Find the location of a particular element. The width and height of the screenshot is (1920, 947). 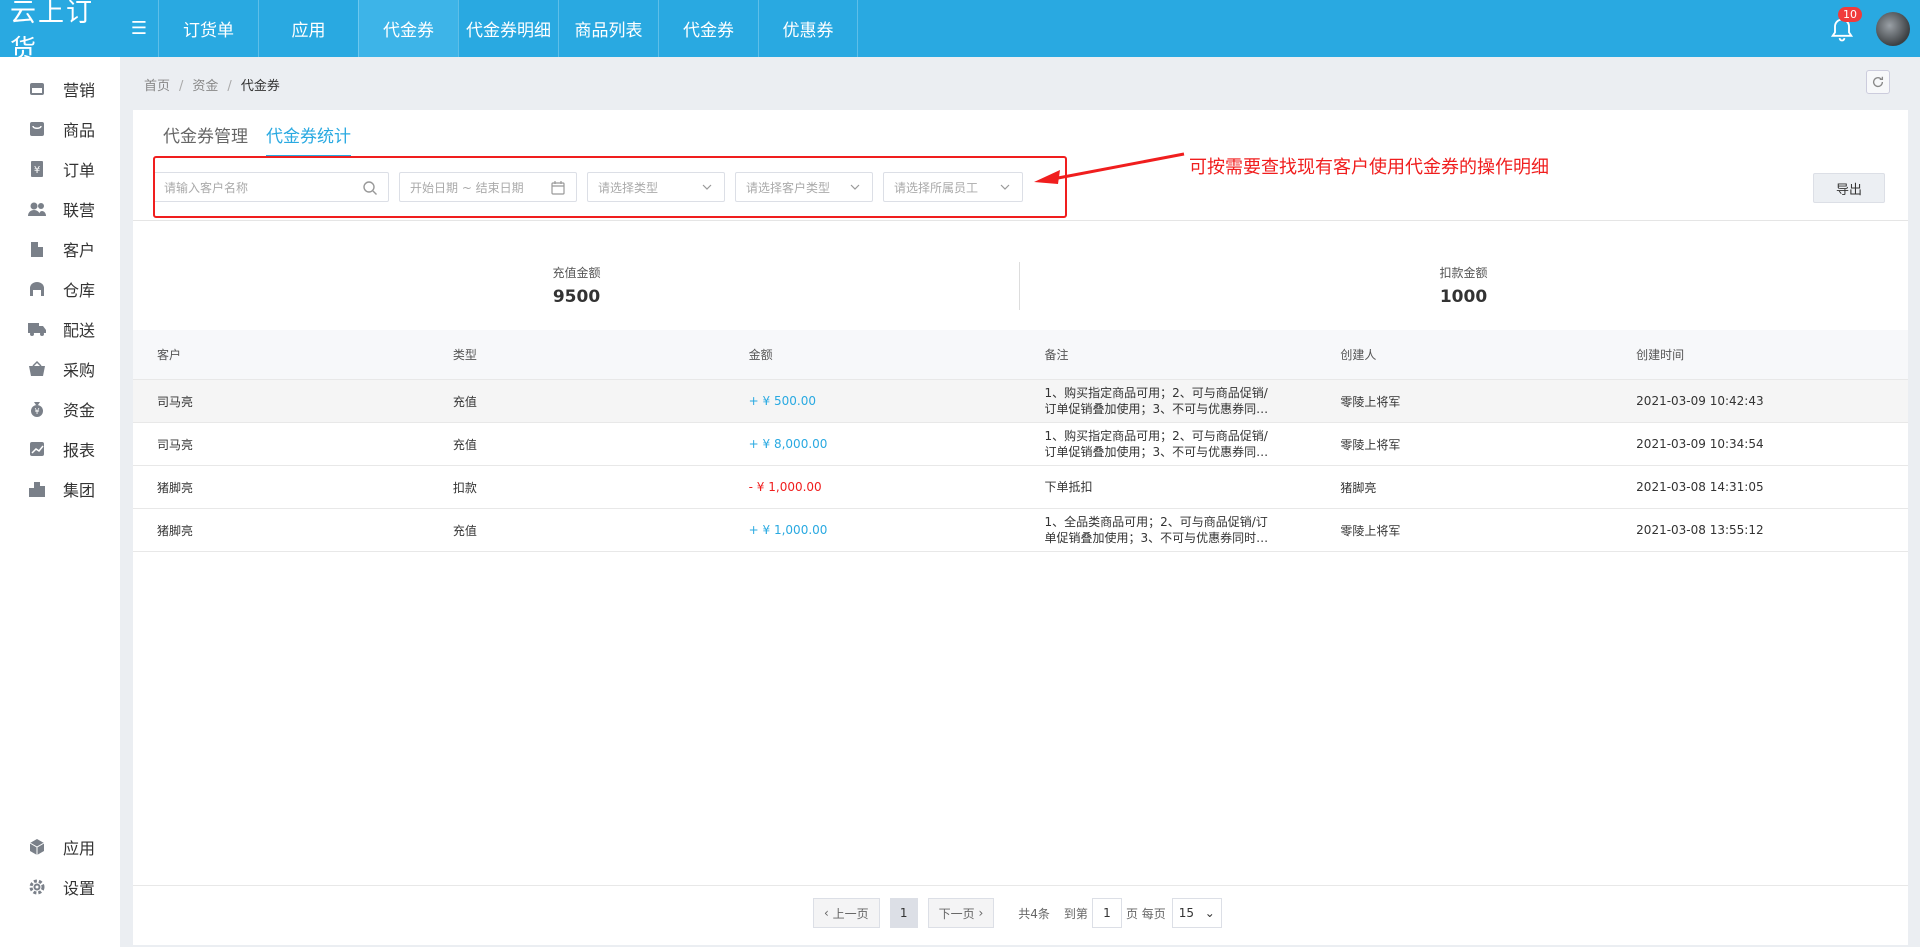

sidebar-item-products: 商品 is located at coordinates (60, 129).